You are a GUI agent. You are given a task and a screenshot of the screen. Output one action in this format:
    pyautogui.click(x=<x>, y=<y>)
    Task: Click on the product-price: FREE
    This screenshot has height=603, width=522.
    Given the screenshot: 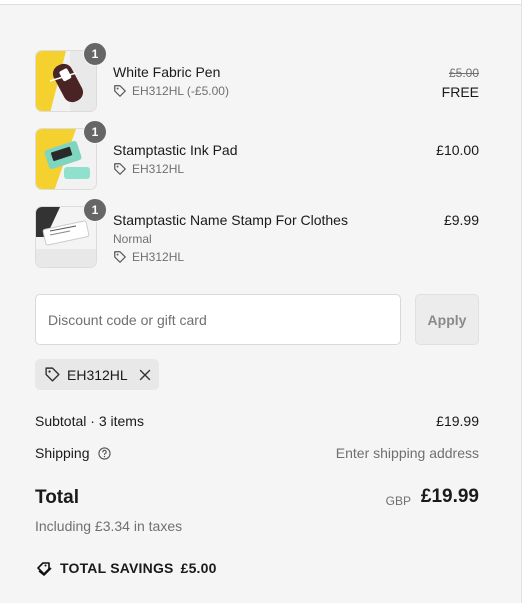 What is the action you would take?
    pyautogui.click(x=460, y=92)
    